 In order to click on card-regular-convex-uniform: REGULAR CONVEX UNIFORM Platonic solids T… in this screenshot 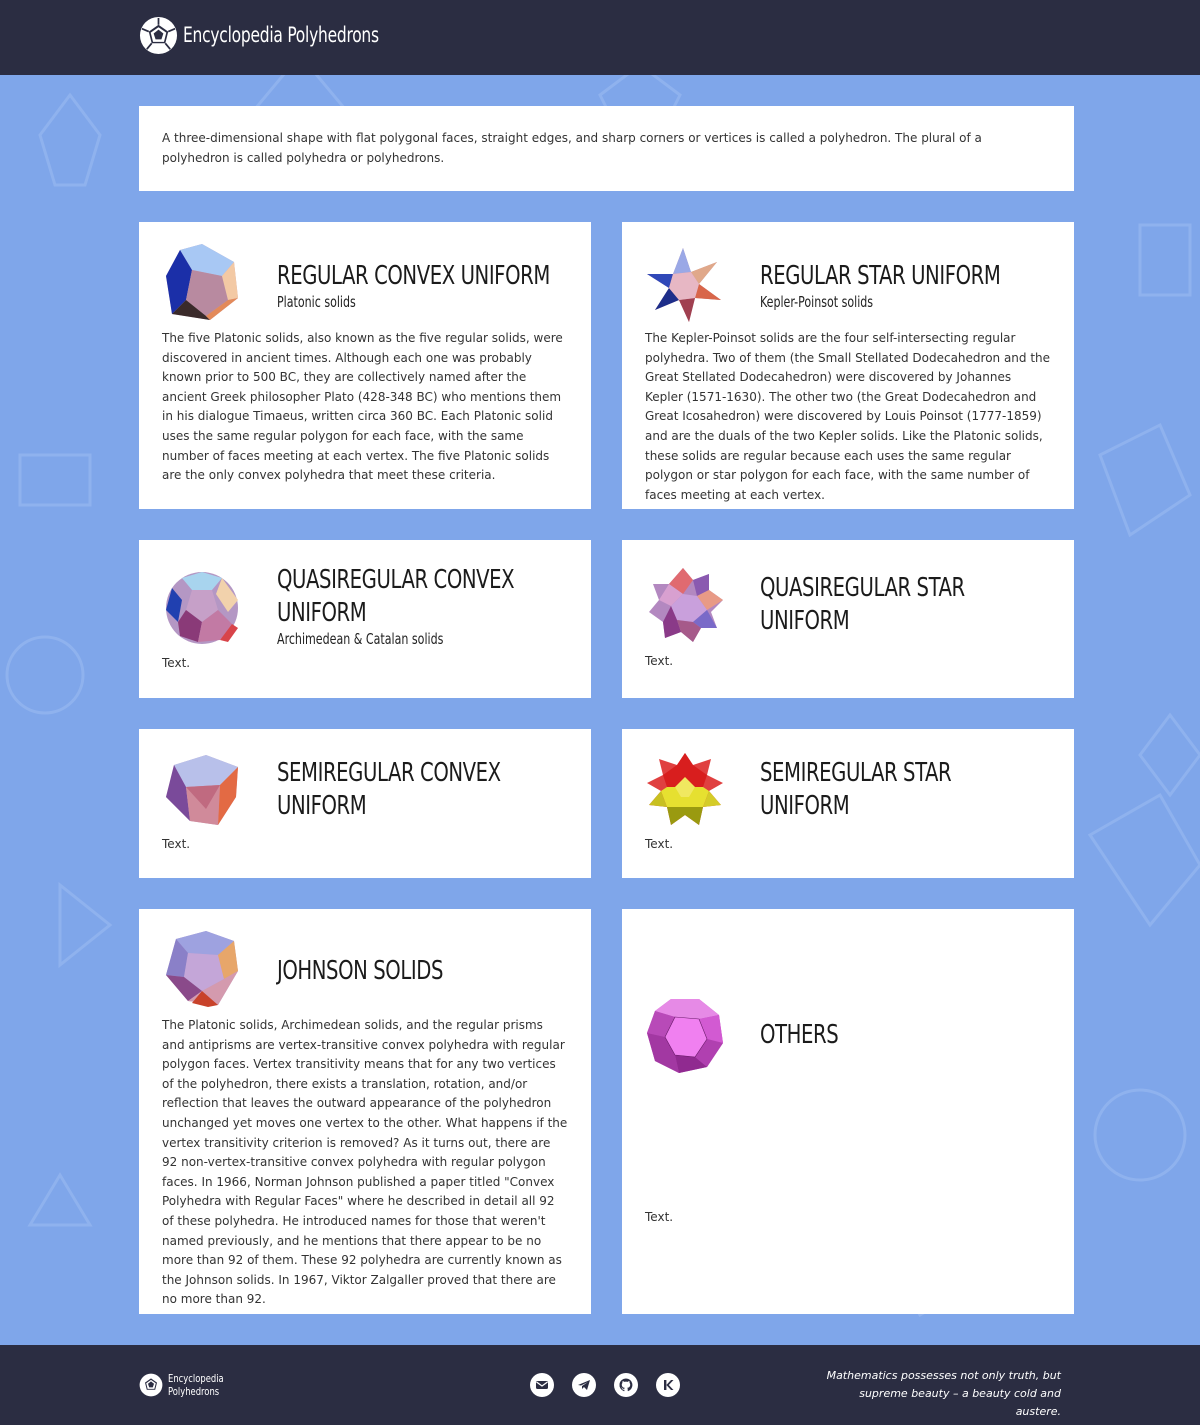, I will do `click(365, 365)`.